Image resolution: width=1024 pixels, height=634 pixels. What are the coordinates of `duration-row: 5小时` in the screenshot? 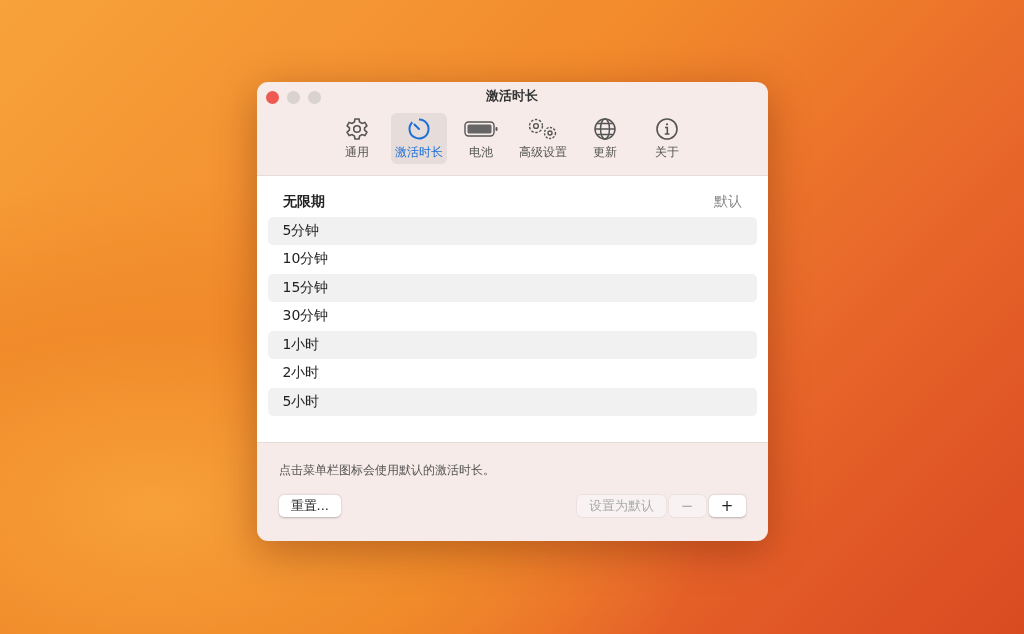 It's located at (512, 401).